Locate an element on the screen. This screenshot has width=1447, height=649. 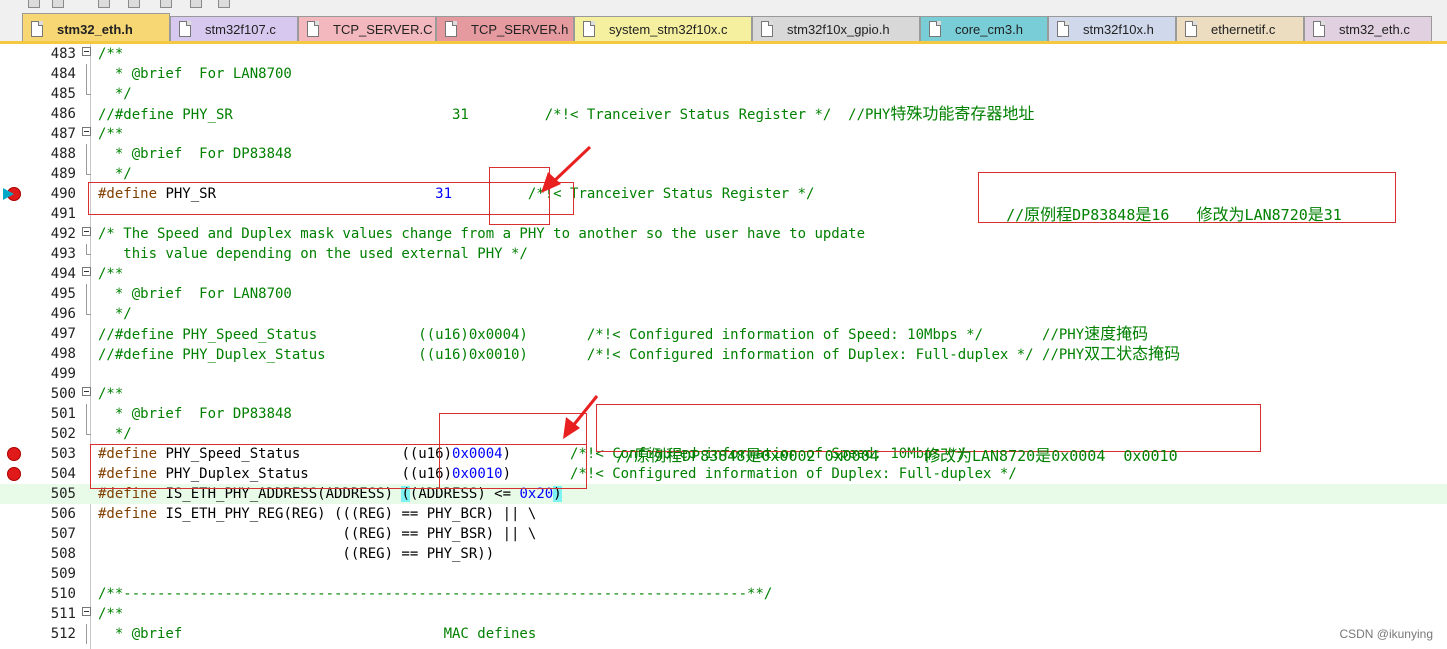
code-line: 507 ((REG) == PHY_BSR) || \ is located at coordinates (723, 534).